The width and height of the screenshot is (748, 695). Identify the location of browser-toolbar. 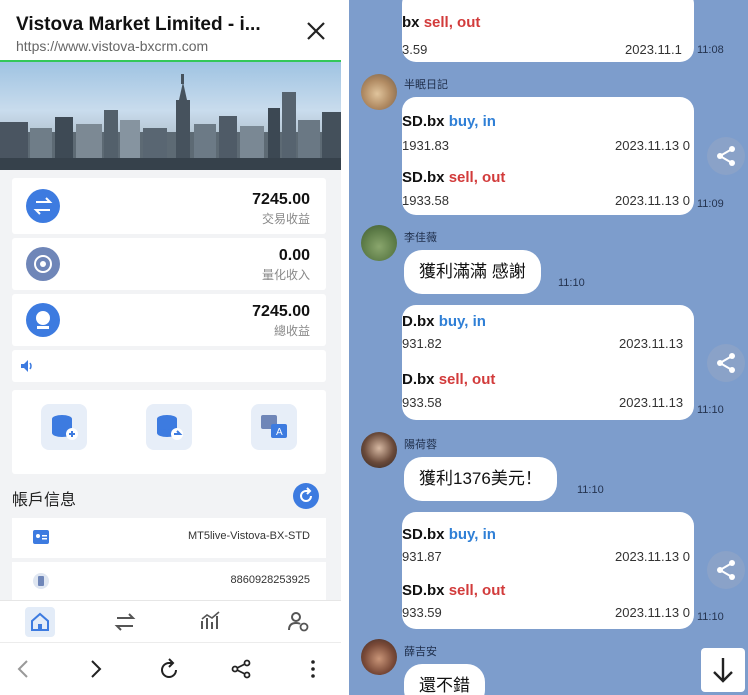
(170, 668).